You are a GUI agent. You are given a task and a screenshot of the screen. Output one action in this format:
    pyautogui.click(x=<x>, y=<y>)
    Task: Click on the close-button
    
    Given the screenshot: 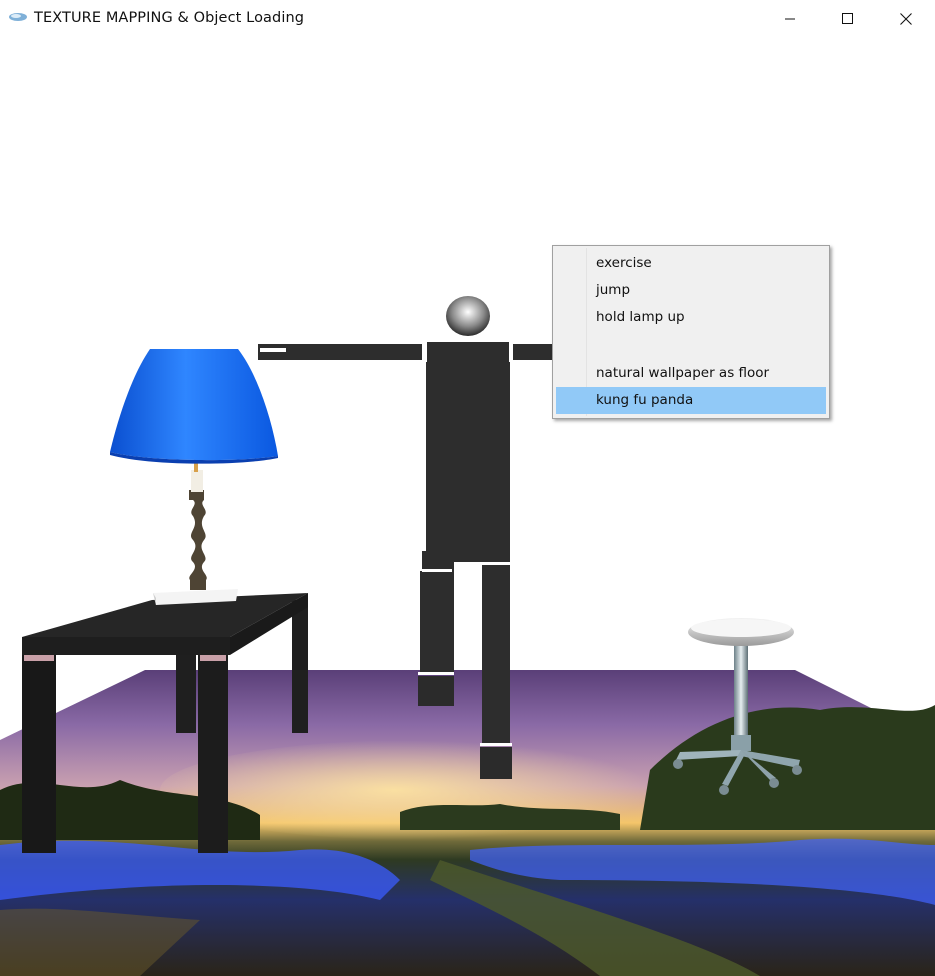 What is the action you would take?
    pyautogui.click(x=906, y=19)
    